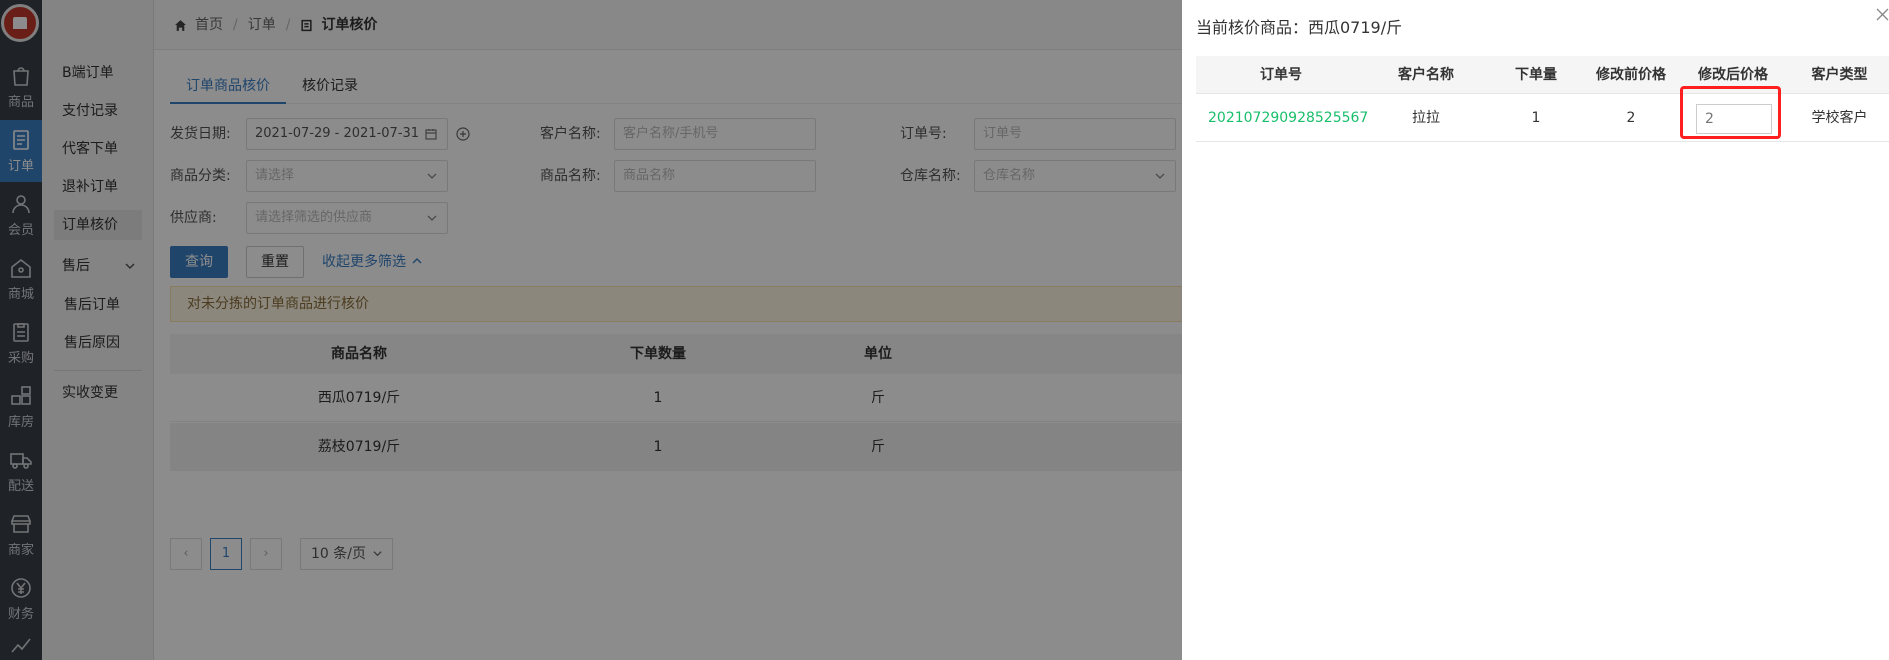  I want to click on drawer-cell-quantity: 1, so click(1536, 118).